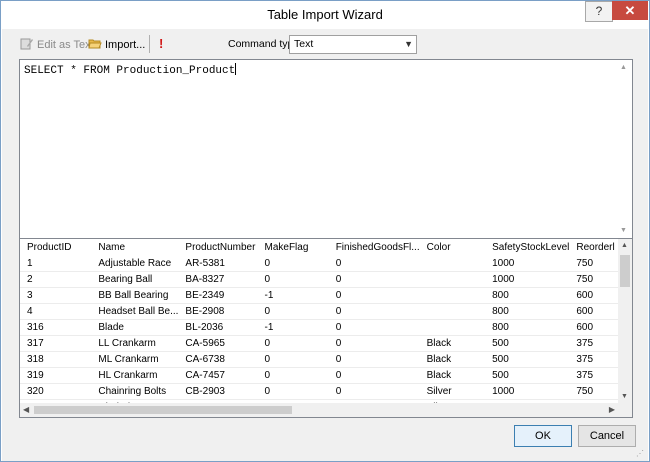 Image resolution: width=650 pixels, height=462 pixels. Describe the element at coordinates (625, 271) in the screenshot. I see `vertical-scroll-thumb` at that location.